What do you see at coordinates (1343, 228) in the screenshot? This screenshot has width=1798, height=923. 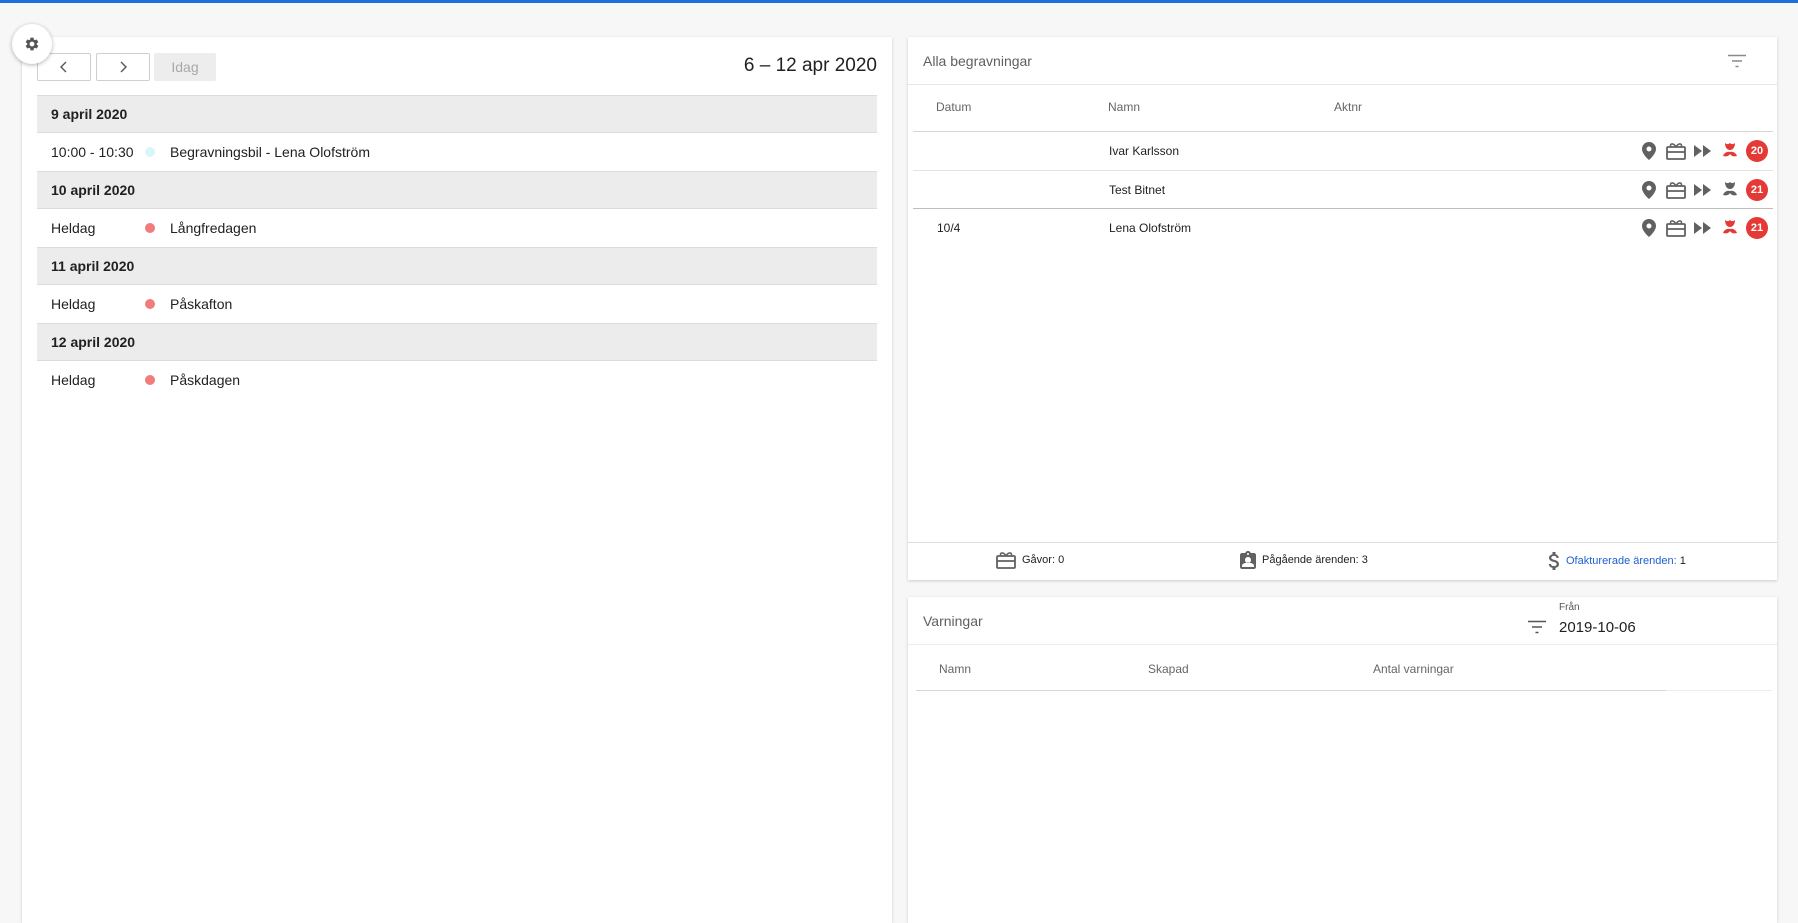 I see `table-row: 10/4 Lena Olofström 21` at bounding box center [1343, 228].